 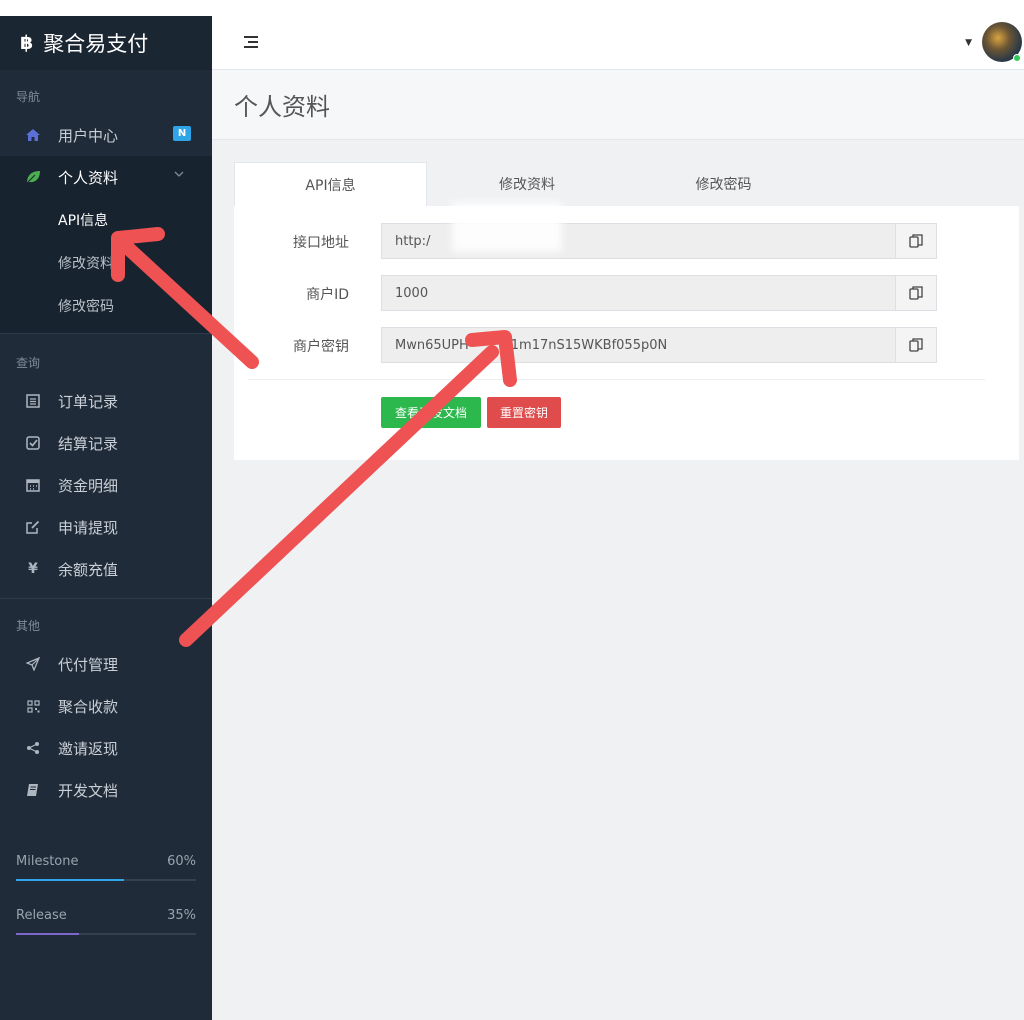 What do you see at coordinates (182, 133) in the screenshot?
I see `new-badge: N` at bounding box center [182, 133].